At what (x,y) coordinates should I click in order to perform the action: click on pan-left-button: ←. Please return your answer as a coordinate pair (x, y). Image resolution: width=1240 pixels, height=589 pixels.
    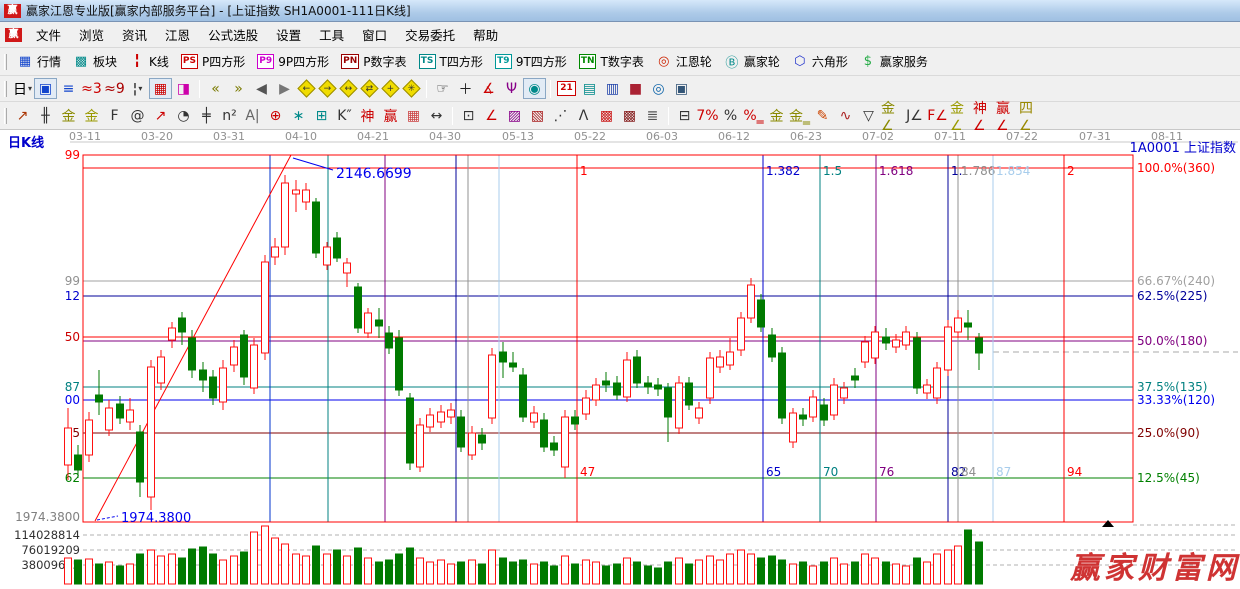
    Looking at the image, I should click on (306, 88).